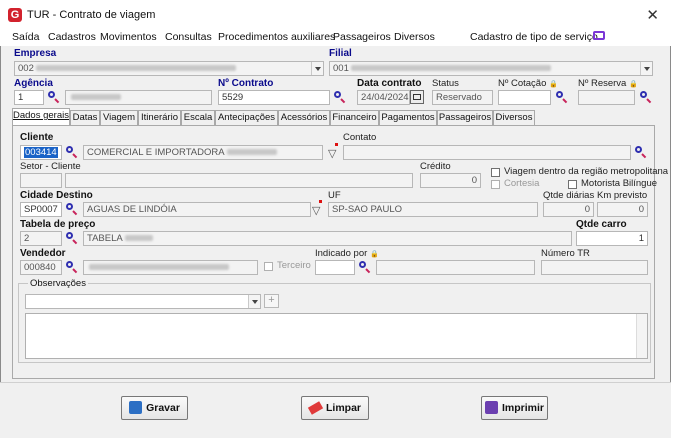 The image size is (673, 439). I want to click on indicado-por-label-text: Indicado por, so click(341, 253).